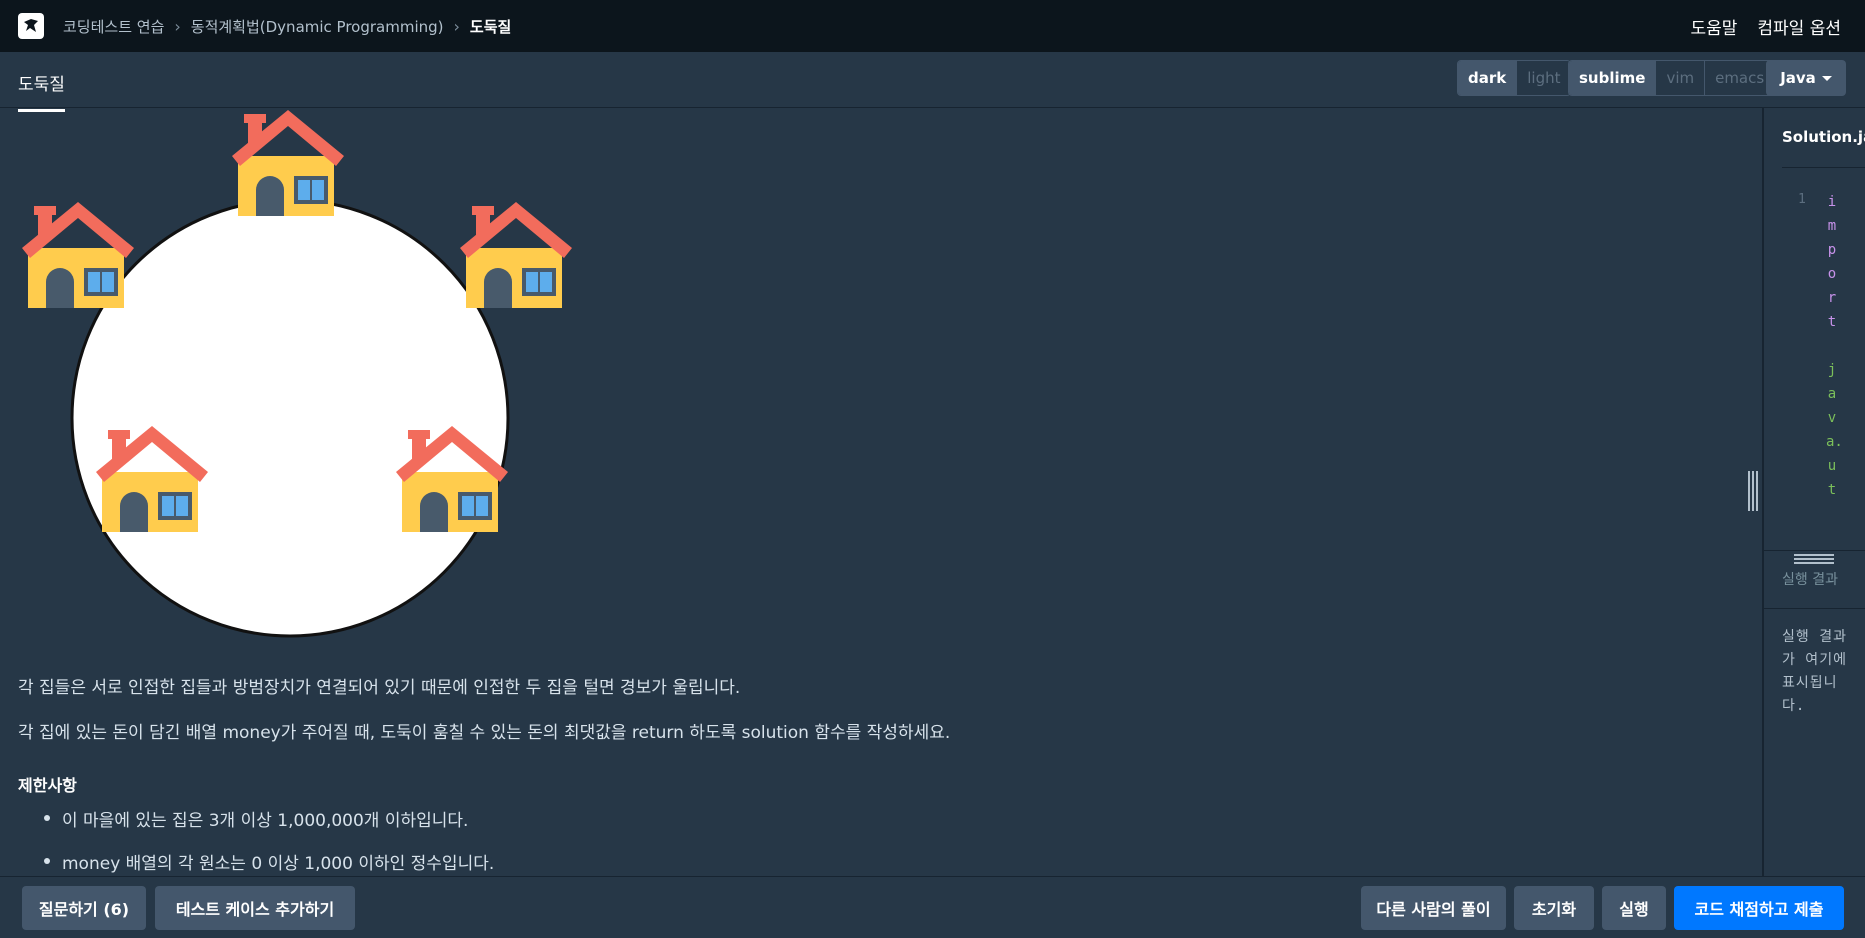 The width and height of the screenshot is (1865, 938). What do you see at coordinates (1826, 78) in the screenshot?
I see `caret-down-icon` at bounding box center [1826, 78].